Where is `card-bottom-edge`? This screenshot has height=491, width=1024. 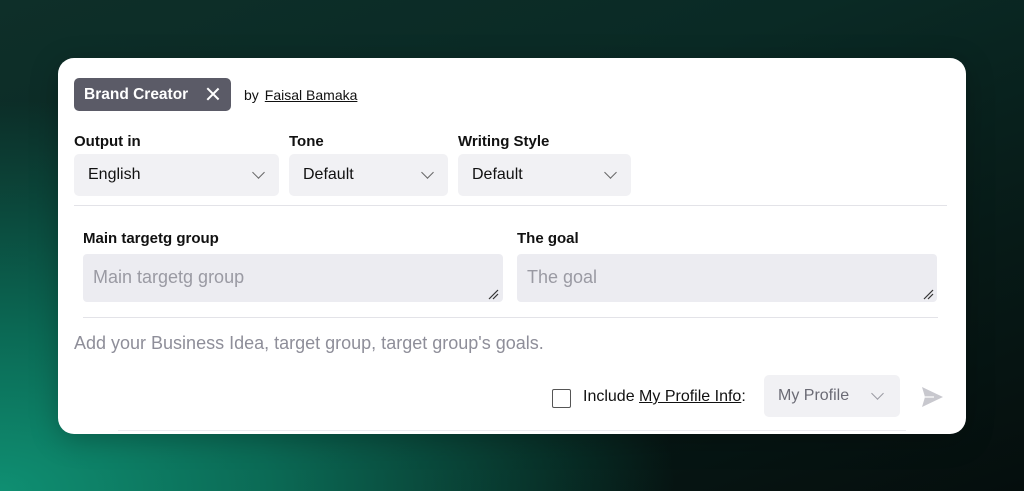 card-bottom-edge is located at coordinates (512, 430).